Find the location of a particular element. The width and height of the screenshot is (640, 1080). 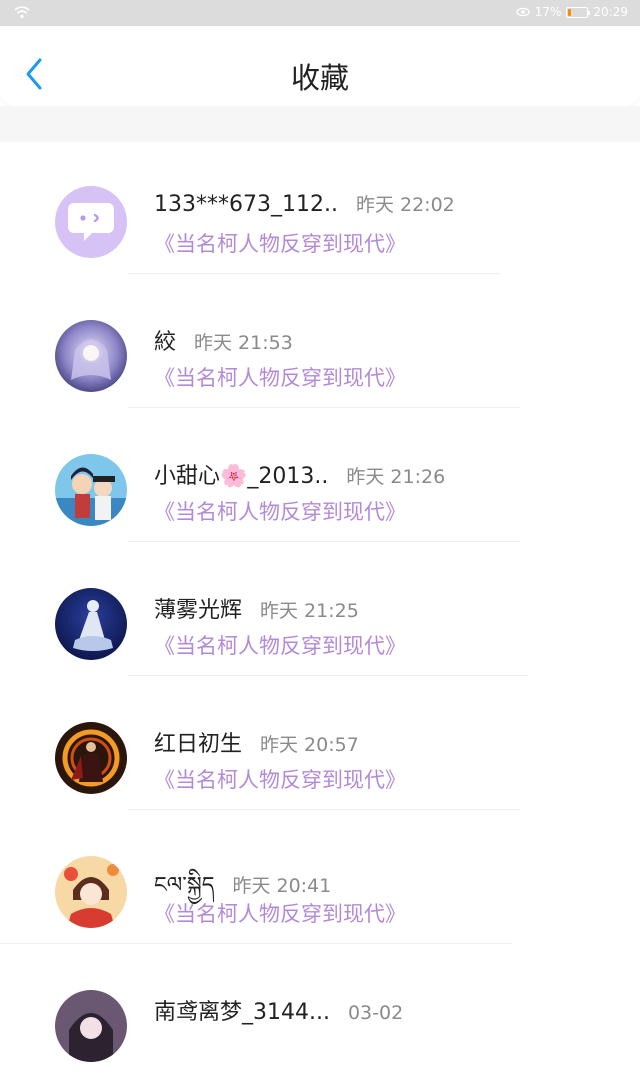

battery-level is located at coordinates (570, 12).